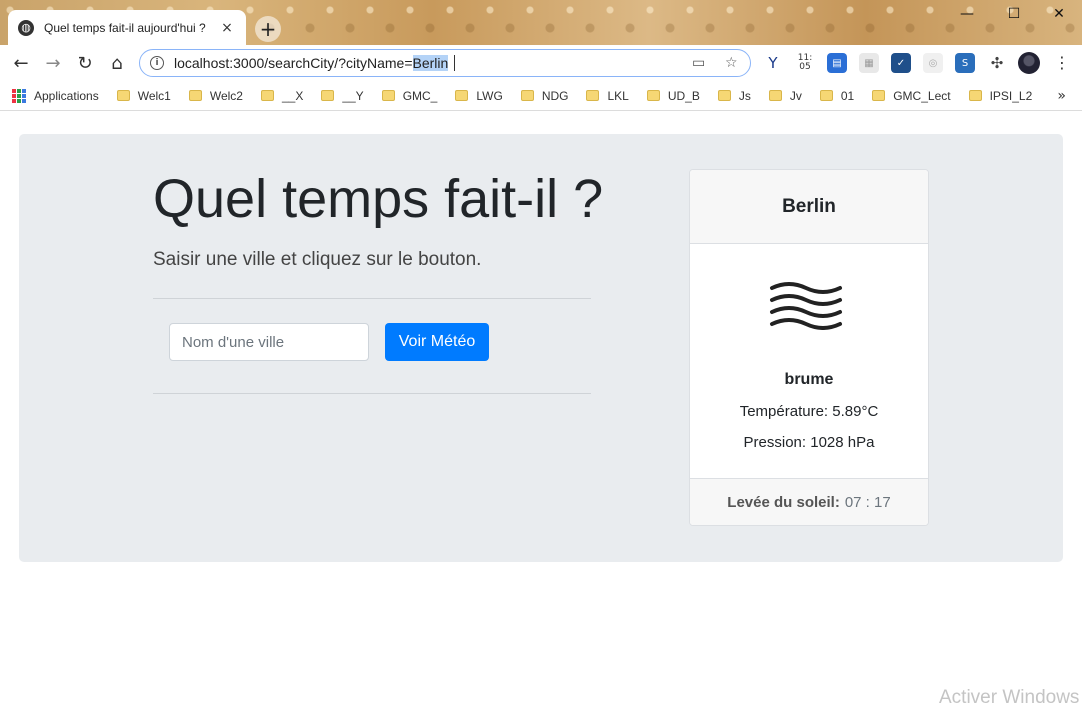  I want to click on bookmark-folder: Js, so click(734, 95).